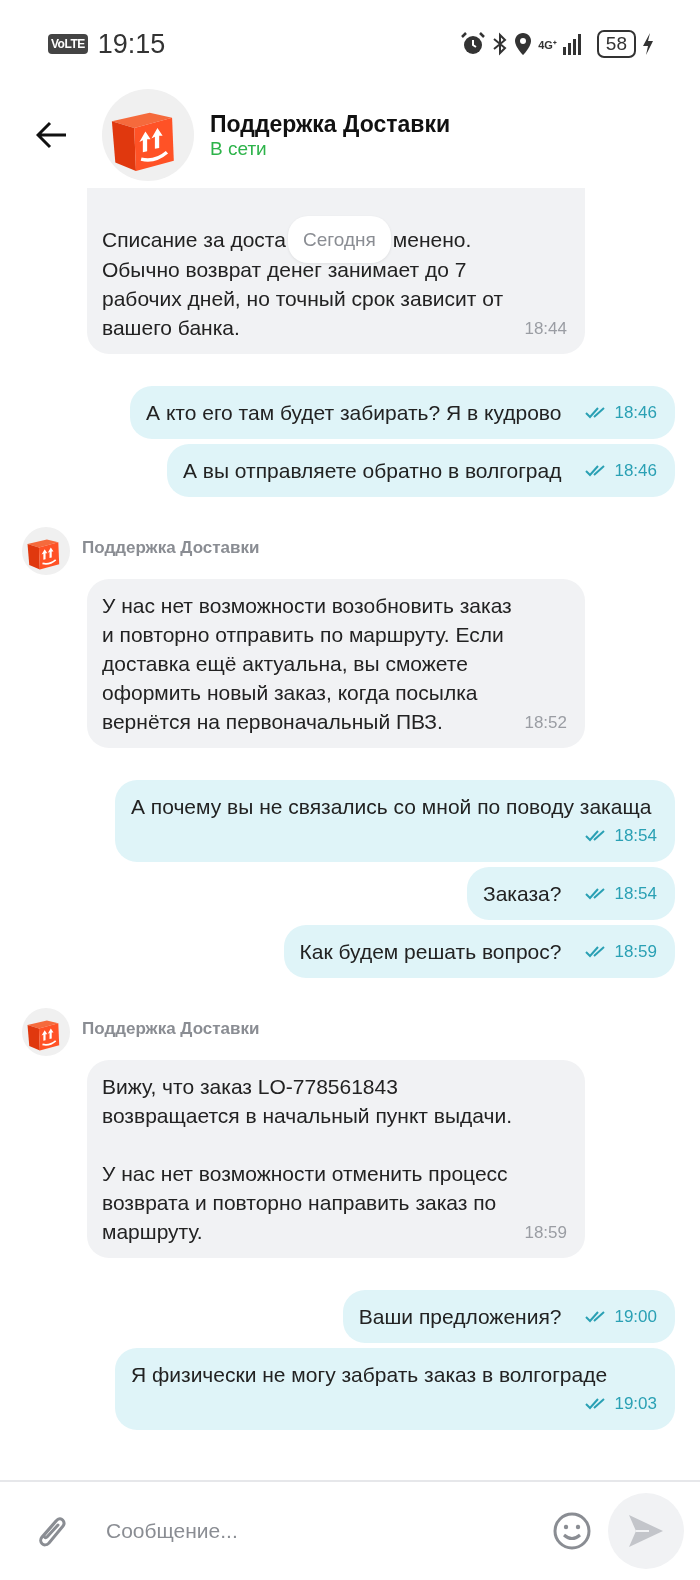 The width and height of the screenshot is (700, 1580). I want to click on message-text: Я физически не могу забрать заказ в волгограде, so click(369, 1375).